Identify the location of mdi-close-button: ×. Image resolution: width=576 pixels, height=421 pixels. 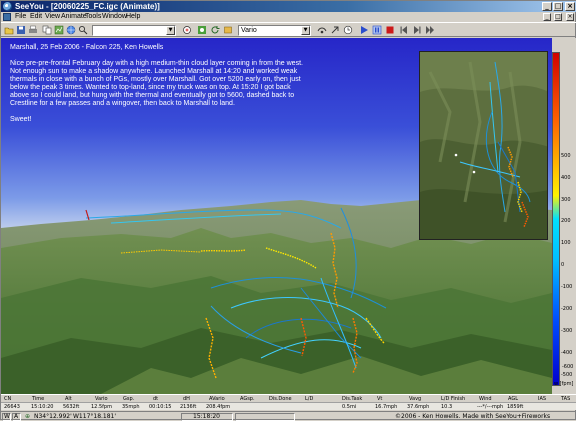
(570, 17).